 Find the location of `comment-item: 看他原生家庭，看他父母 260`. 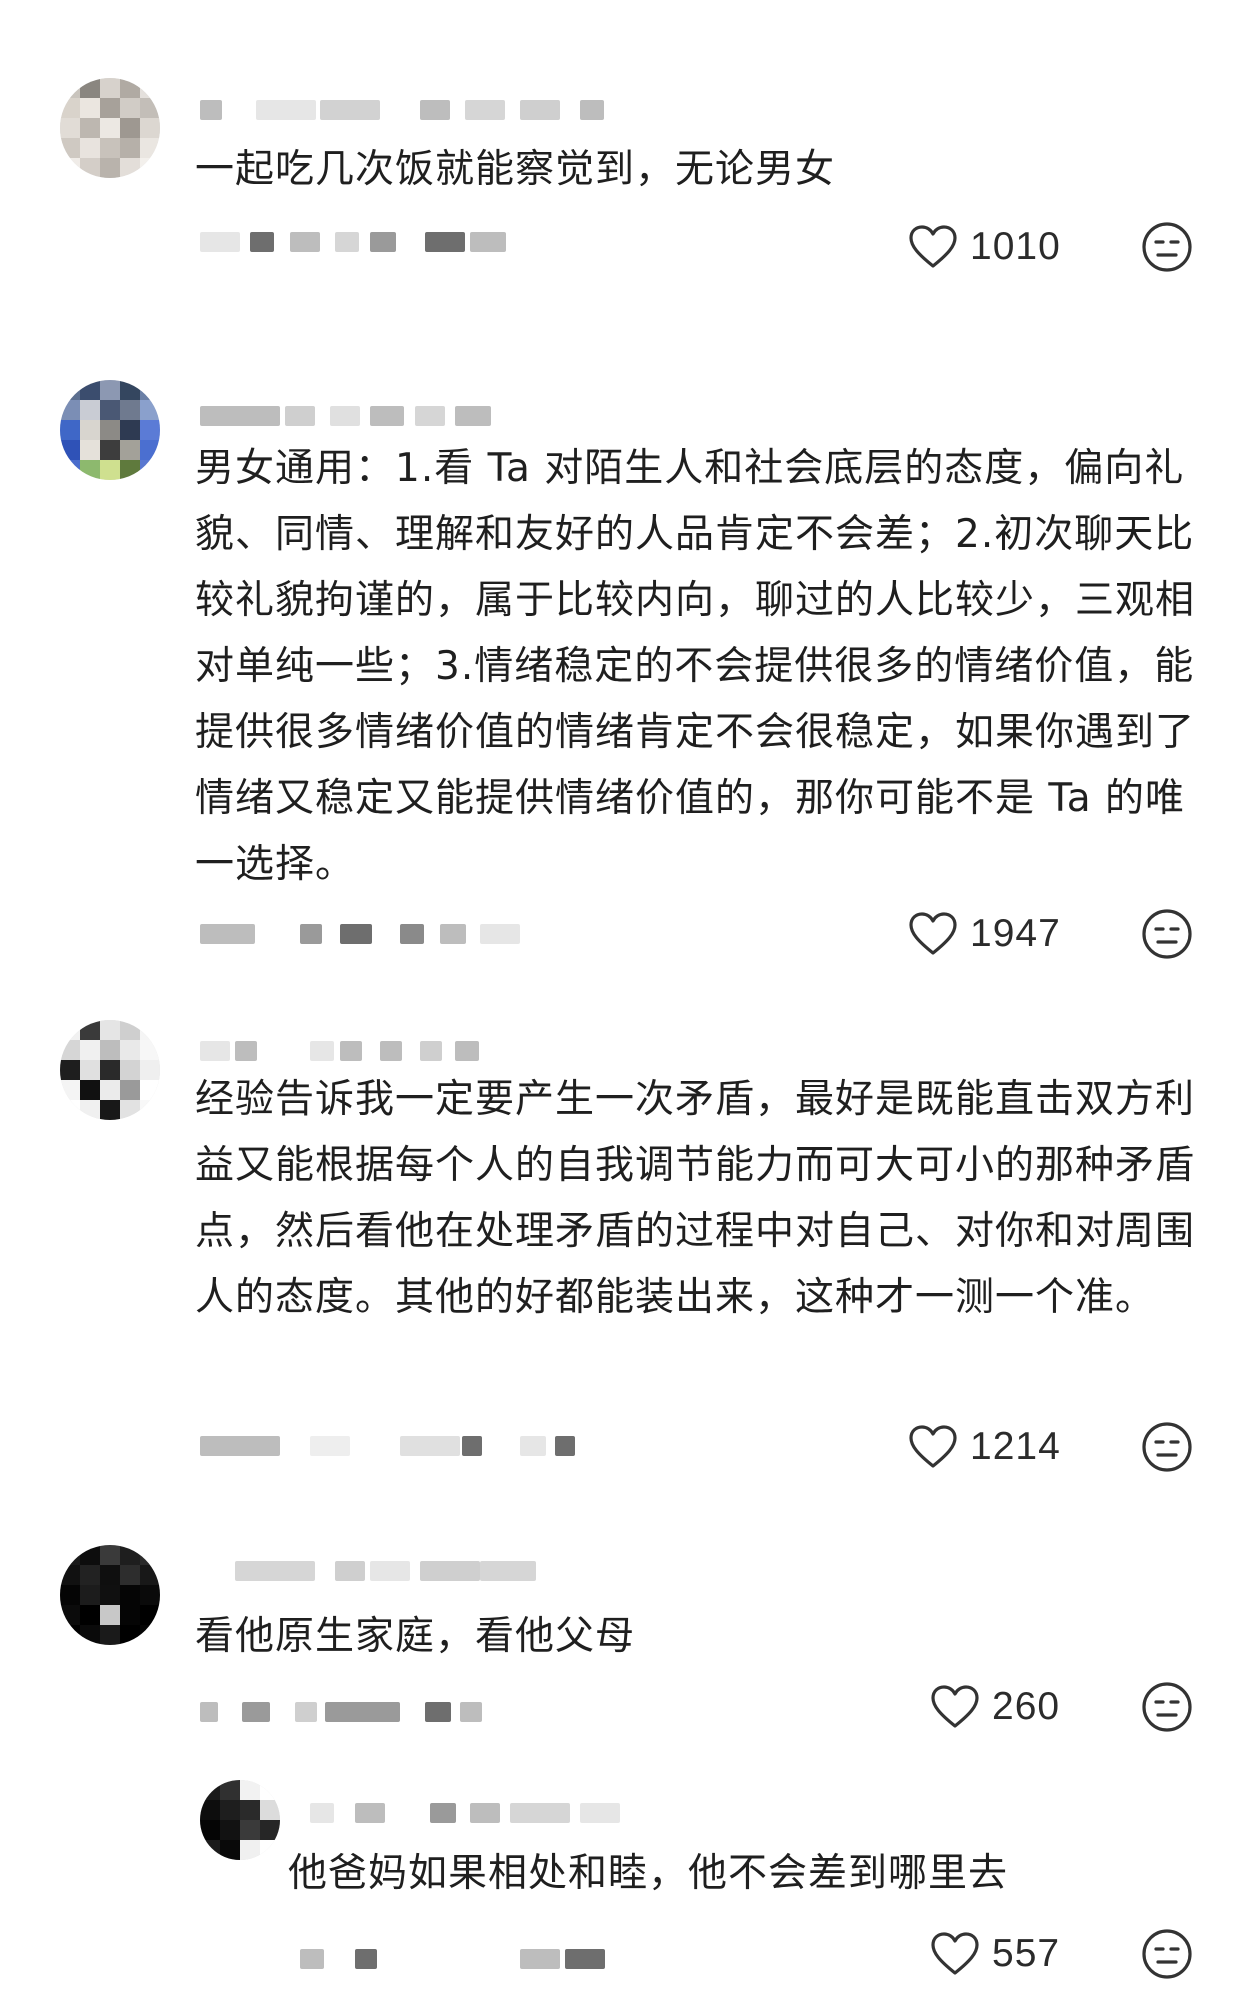

comment-item: 看他原生家庭，看他父母 260 is located at coordinates (619, 1635).